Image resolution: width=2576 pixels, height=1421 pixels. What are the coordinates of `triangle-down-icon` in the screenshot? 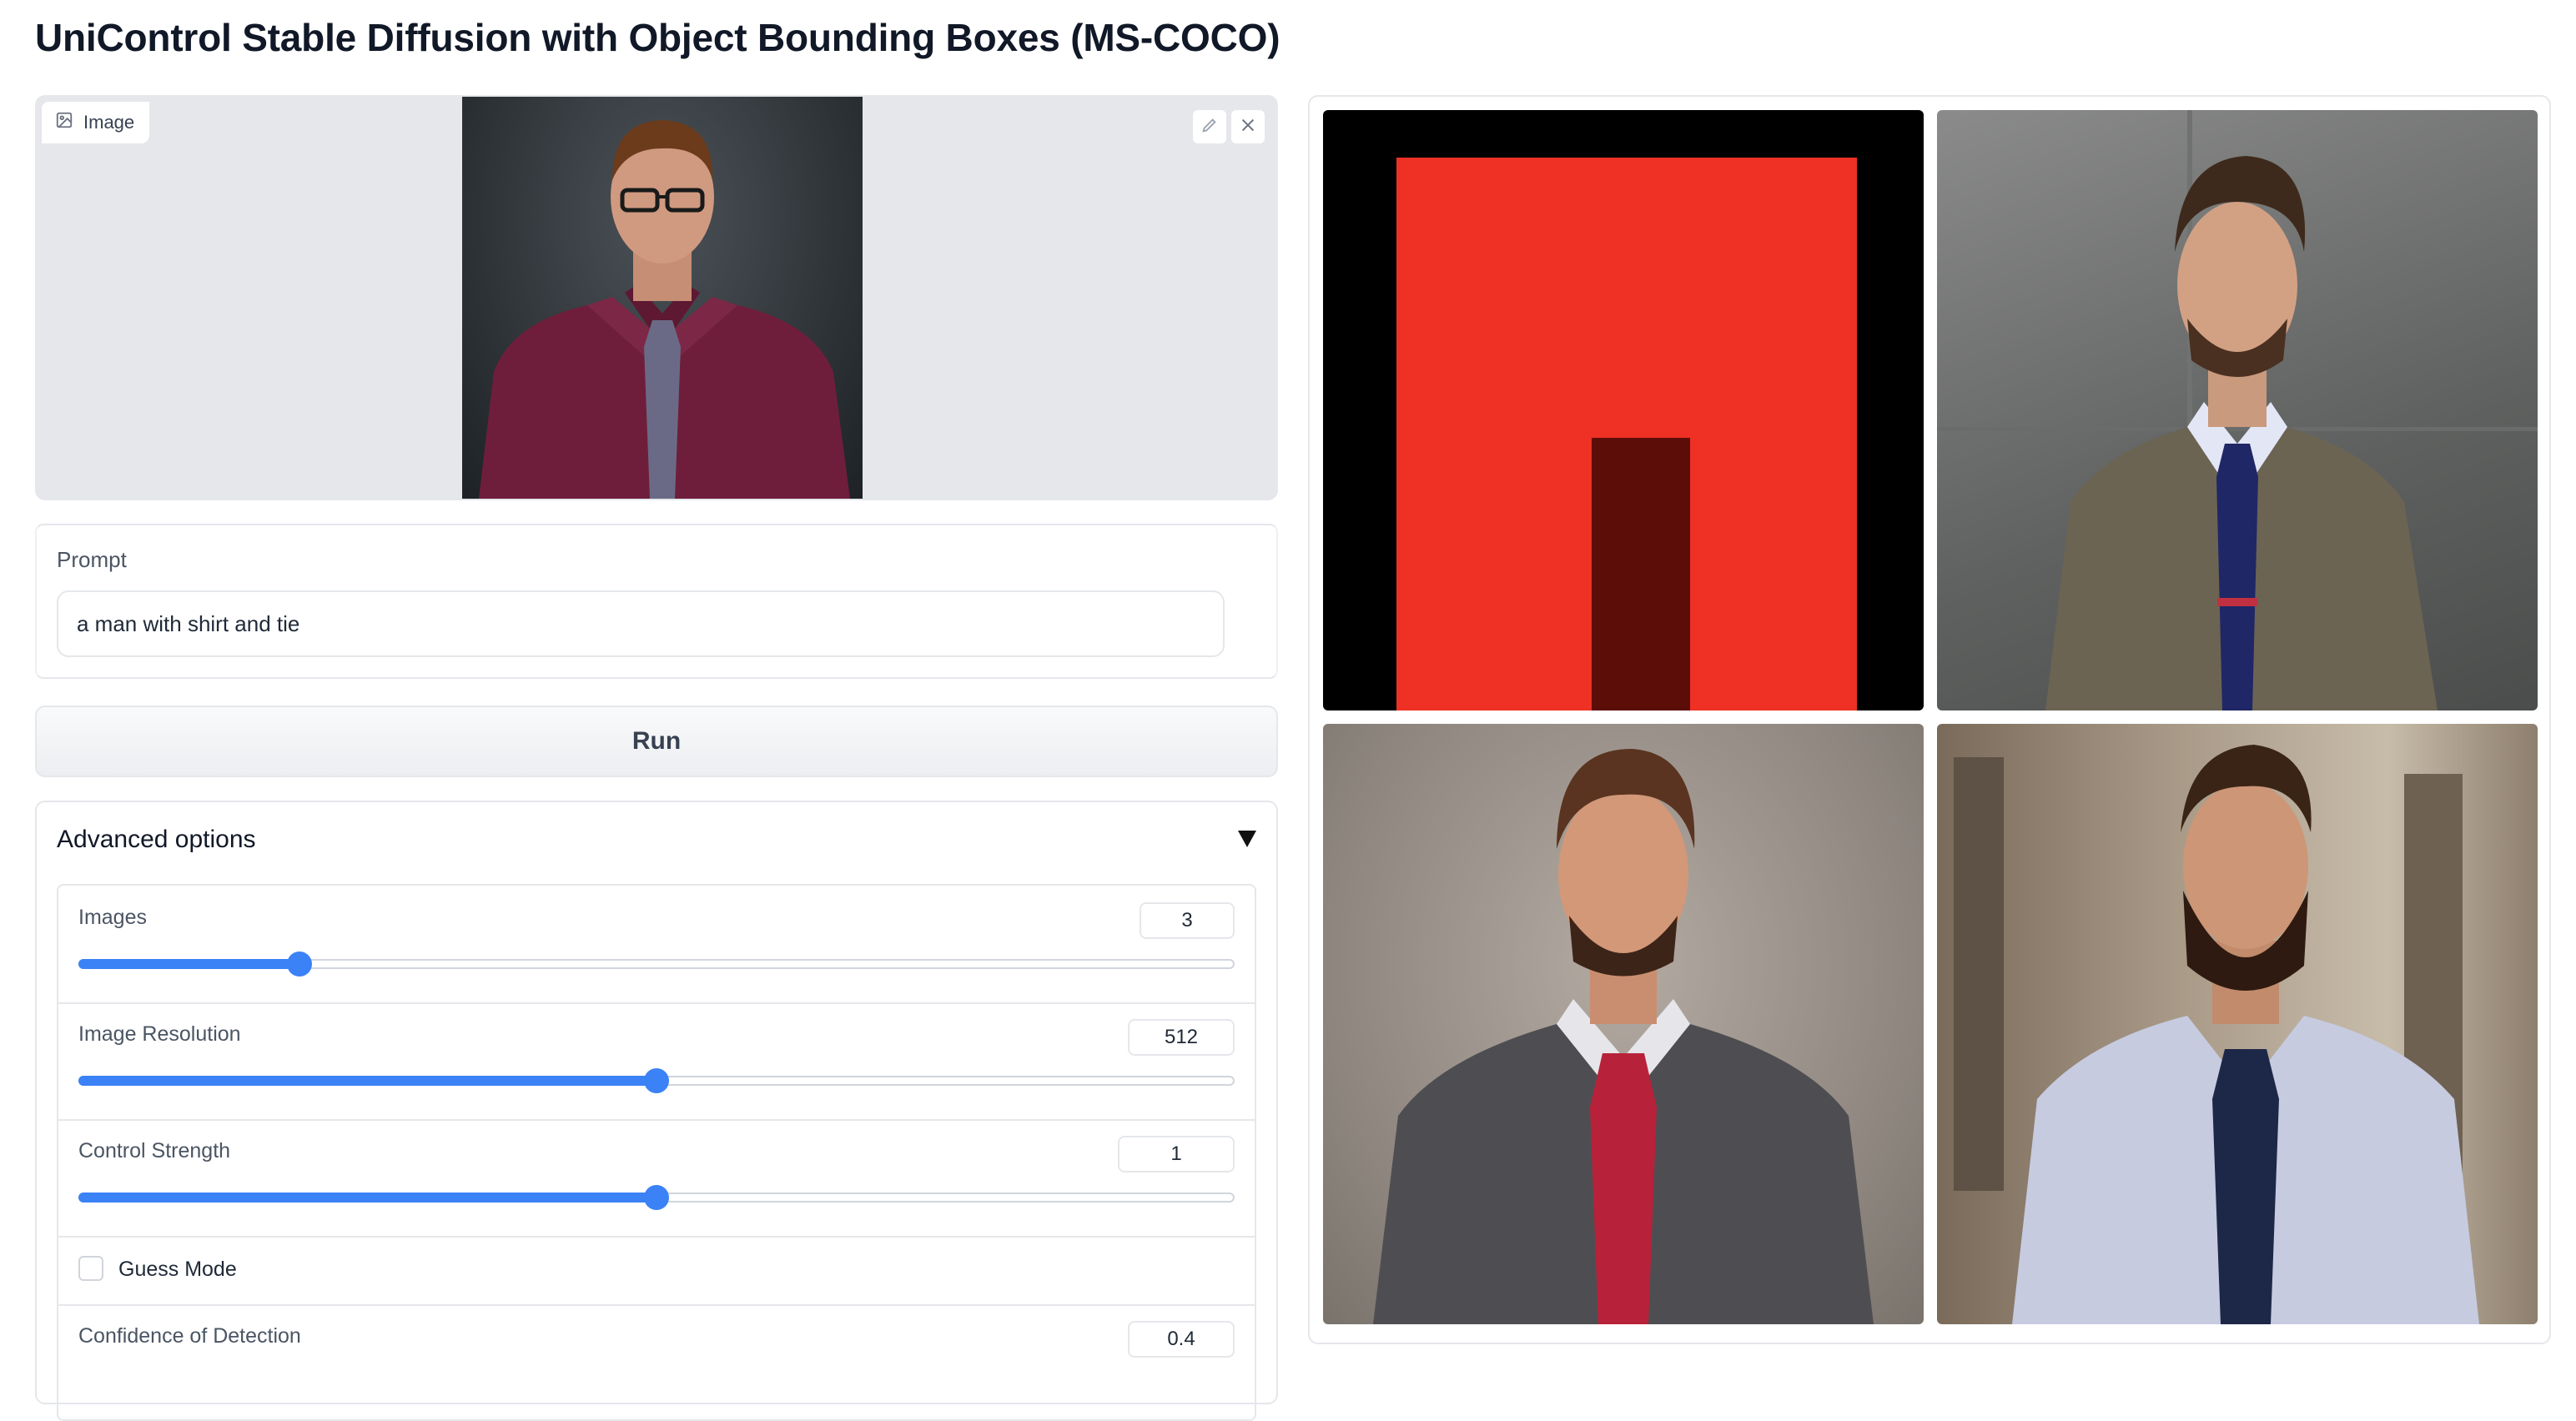 It's located at (1247, 839).